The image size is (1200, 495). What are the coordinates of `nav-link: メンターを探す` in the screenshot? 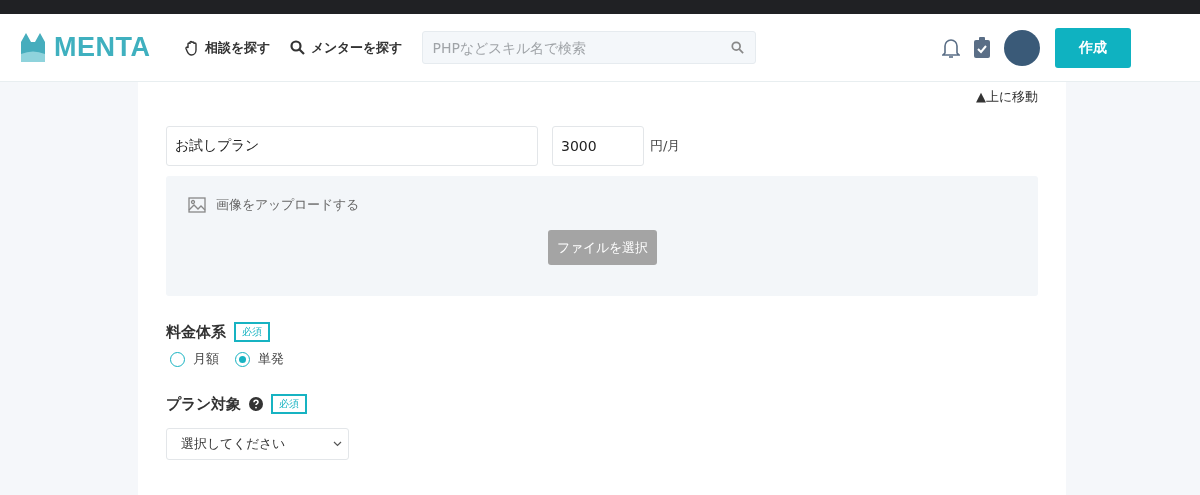 It's located at (345, 47).